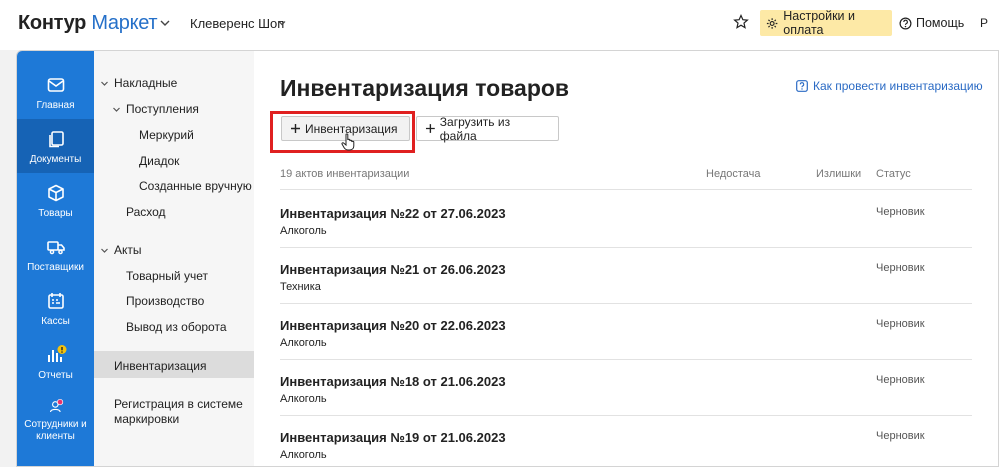  Describe the element at coordinates (55, 301) in the screenshot. I see `cashbox-icon` at that location.